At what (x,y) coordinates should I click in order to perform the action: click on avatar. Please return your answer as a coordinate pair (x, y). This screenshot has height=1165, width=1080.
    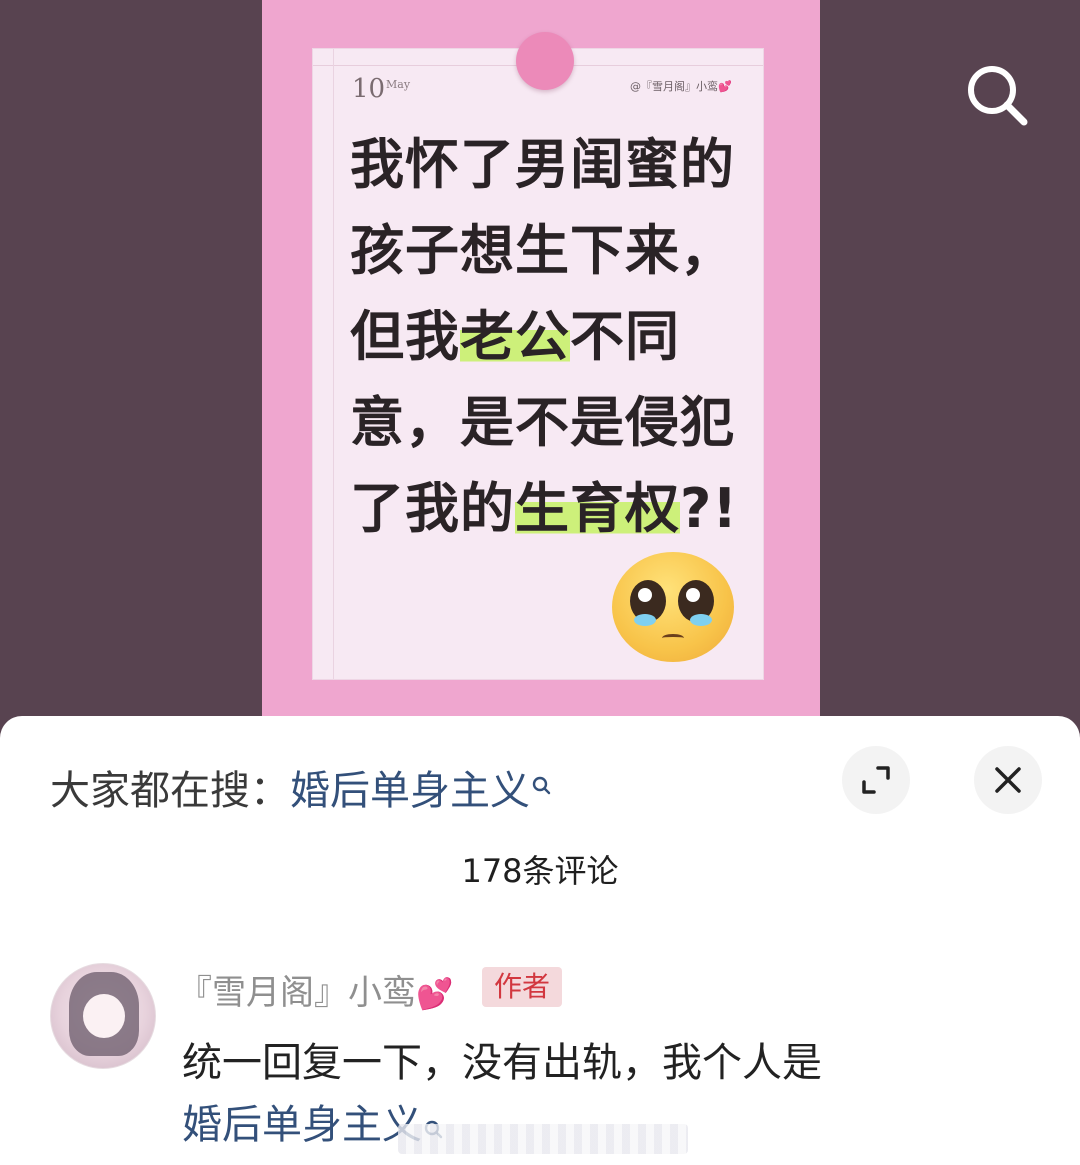
    Looking at the image, I should click on (103, 1016).